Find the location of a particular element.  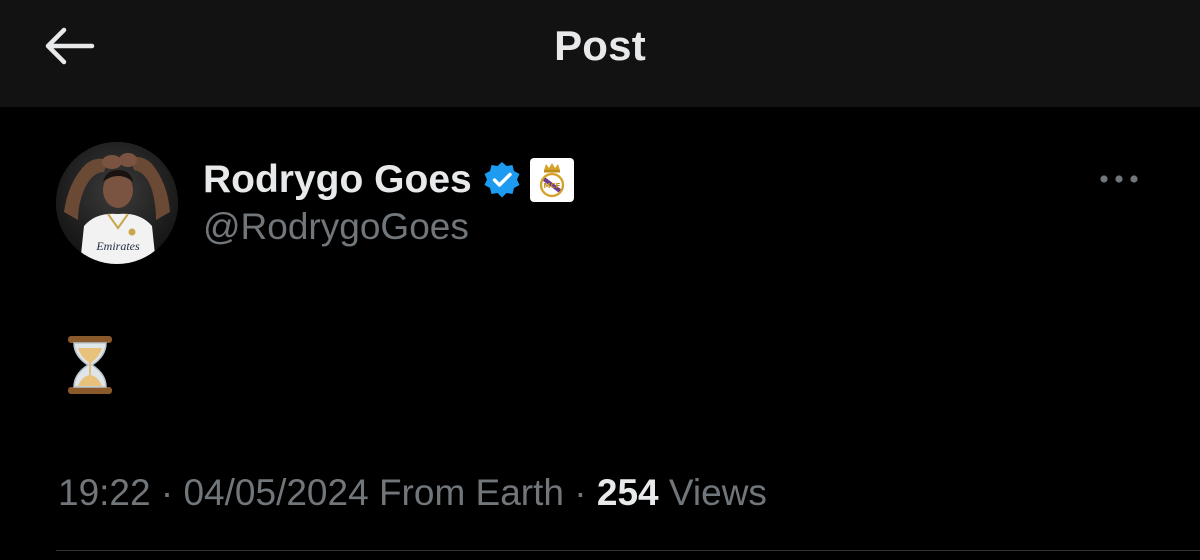

avatar-image: Emirates is located at coordinates (117, 203).